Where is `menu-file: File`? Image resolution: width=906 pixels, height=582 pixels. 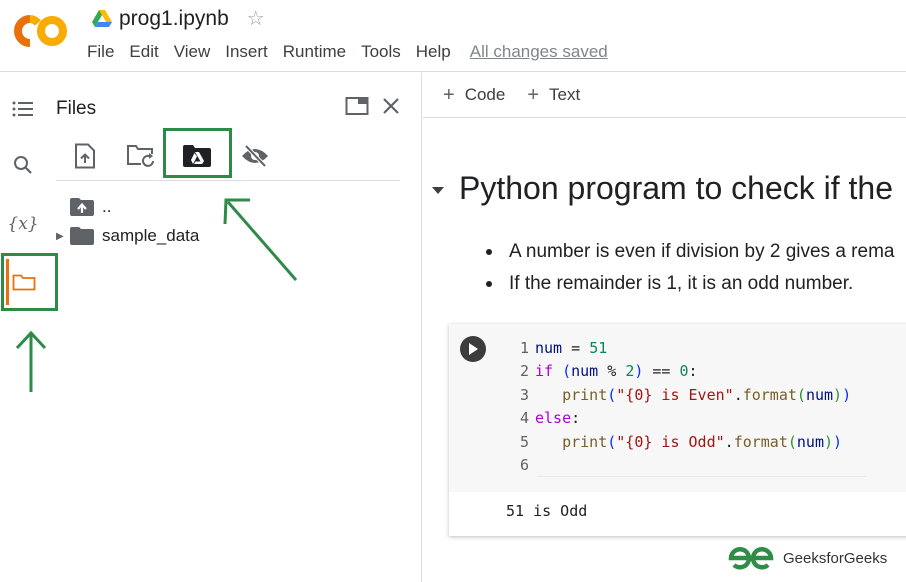
menu-file: File is located at coordinates (100, 52).